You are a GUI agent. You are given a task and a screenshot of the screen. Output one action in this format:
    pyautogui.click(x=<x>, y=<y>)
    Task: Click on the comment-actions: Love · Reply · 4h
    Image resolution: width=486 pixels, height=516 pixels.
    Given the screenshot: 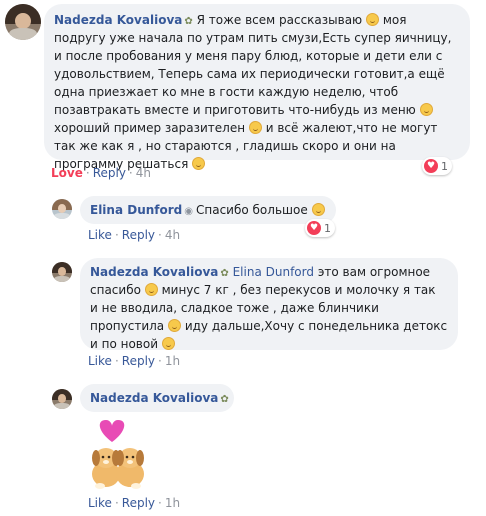 What is the action you would take?
    pyautogui.click(x=101, y=173)
    